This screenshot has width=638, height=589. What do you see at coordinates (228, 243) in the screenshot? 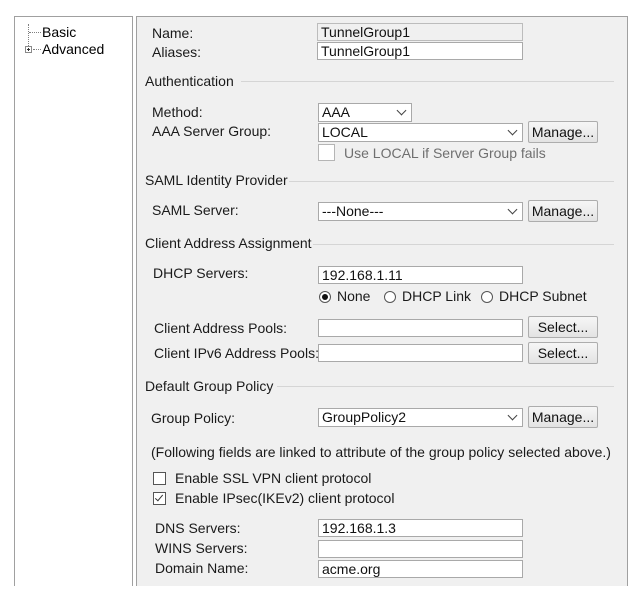
I see `client-address-section-title: Client Address Assignment` at bounding box center [228, 243].